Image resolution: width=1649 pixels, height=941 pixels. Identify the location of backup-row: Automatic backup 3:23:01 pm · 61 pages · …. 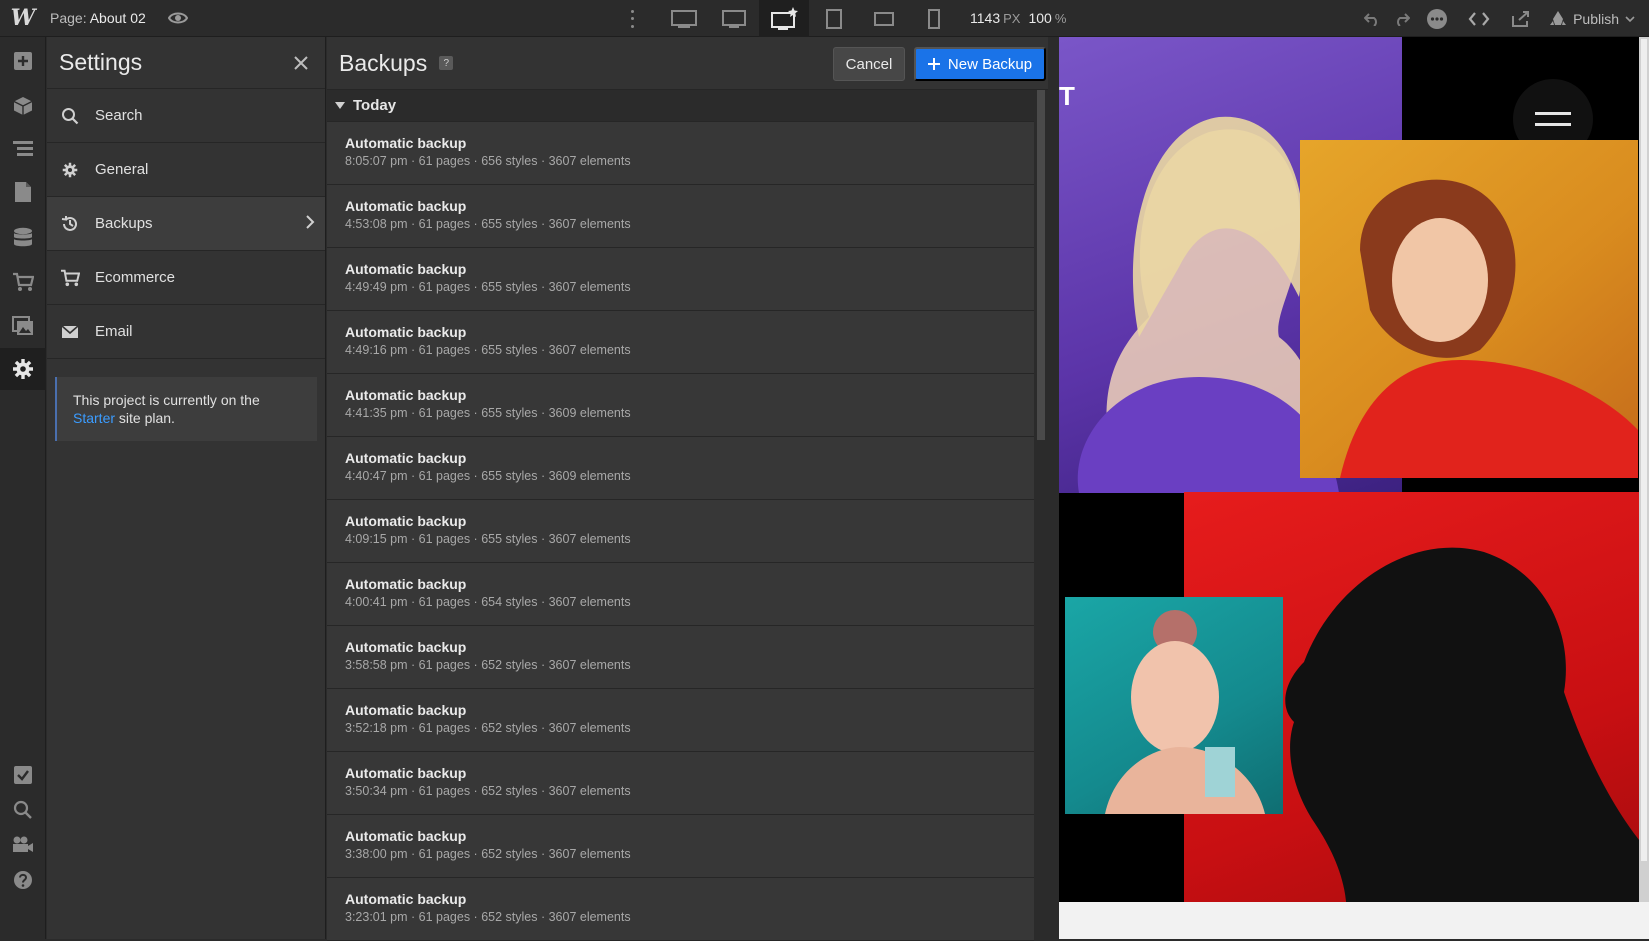
(680, 909).